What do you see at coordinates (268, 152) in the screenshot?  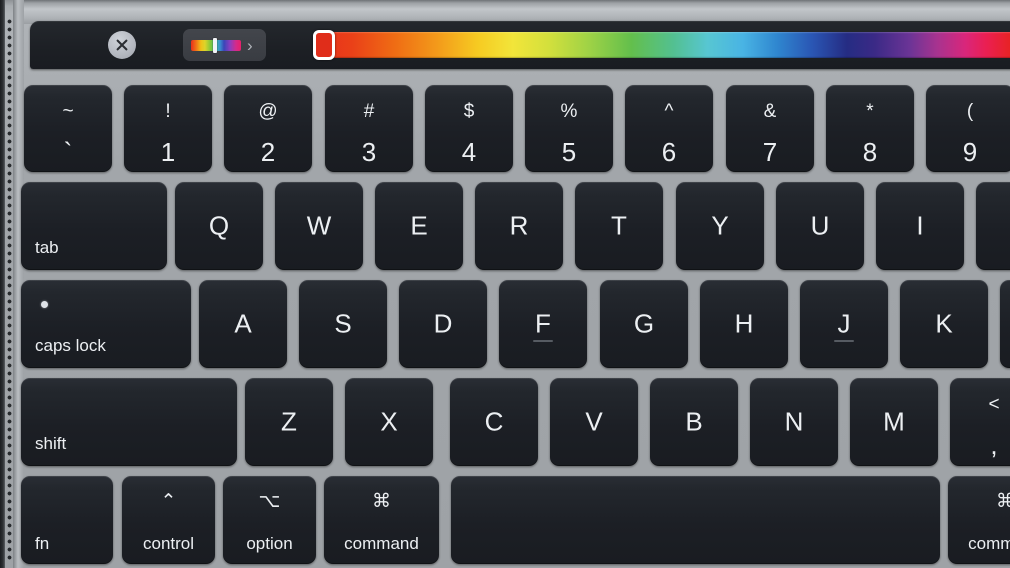 I see `key-label: 2` at bounding box center [268, 152].